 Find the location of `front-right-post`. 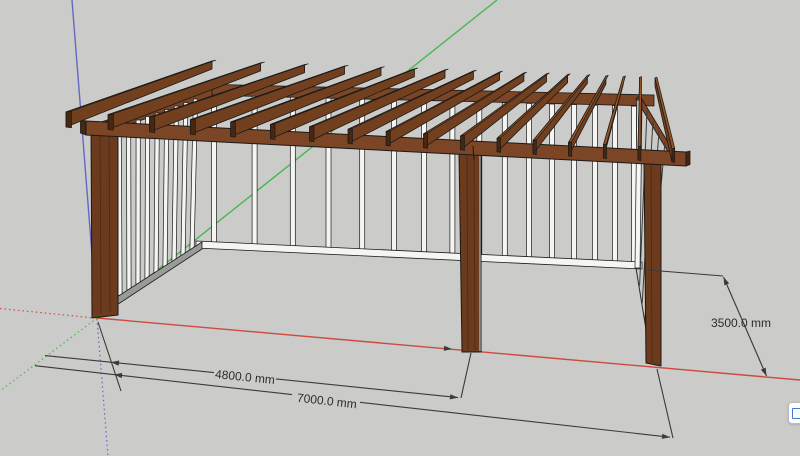

front-right-post is located at coordinates (652, 263).